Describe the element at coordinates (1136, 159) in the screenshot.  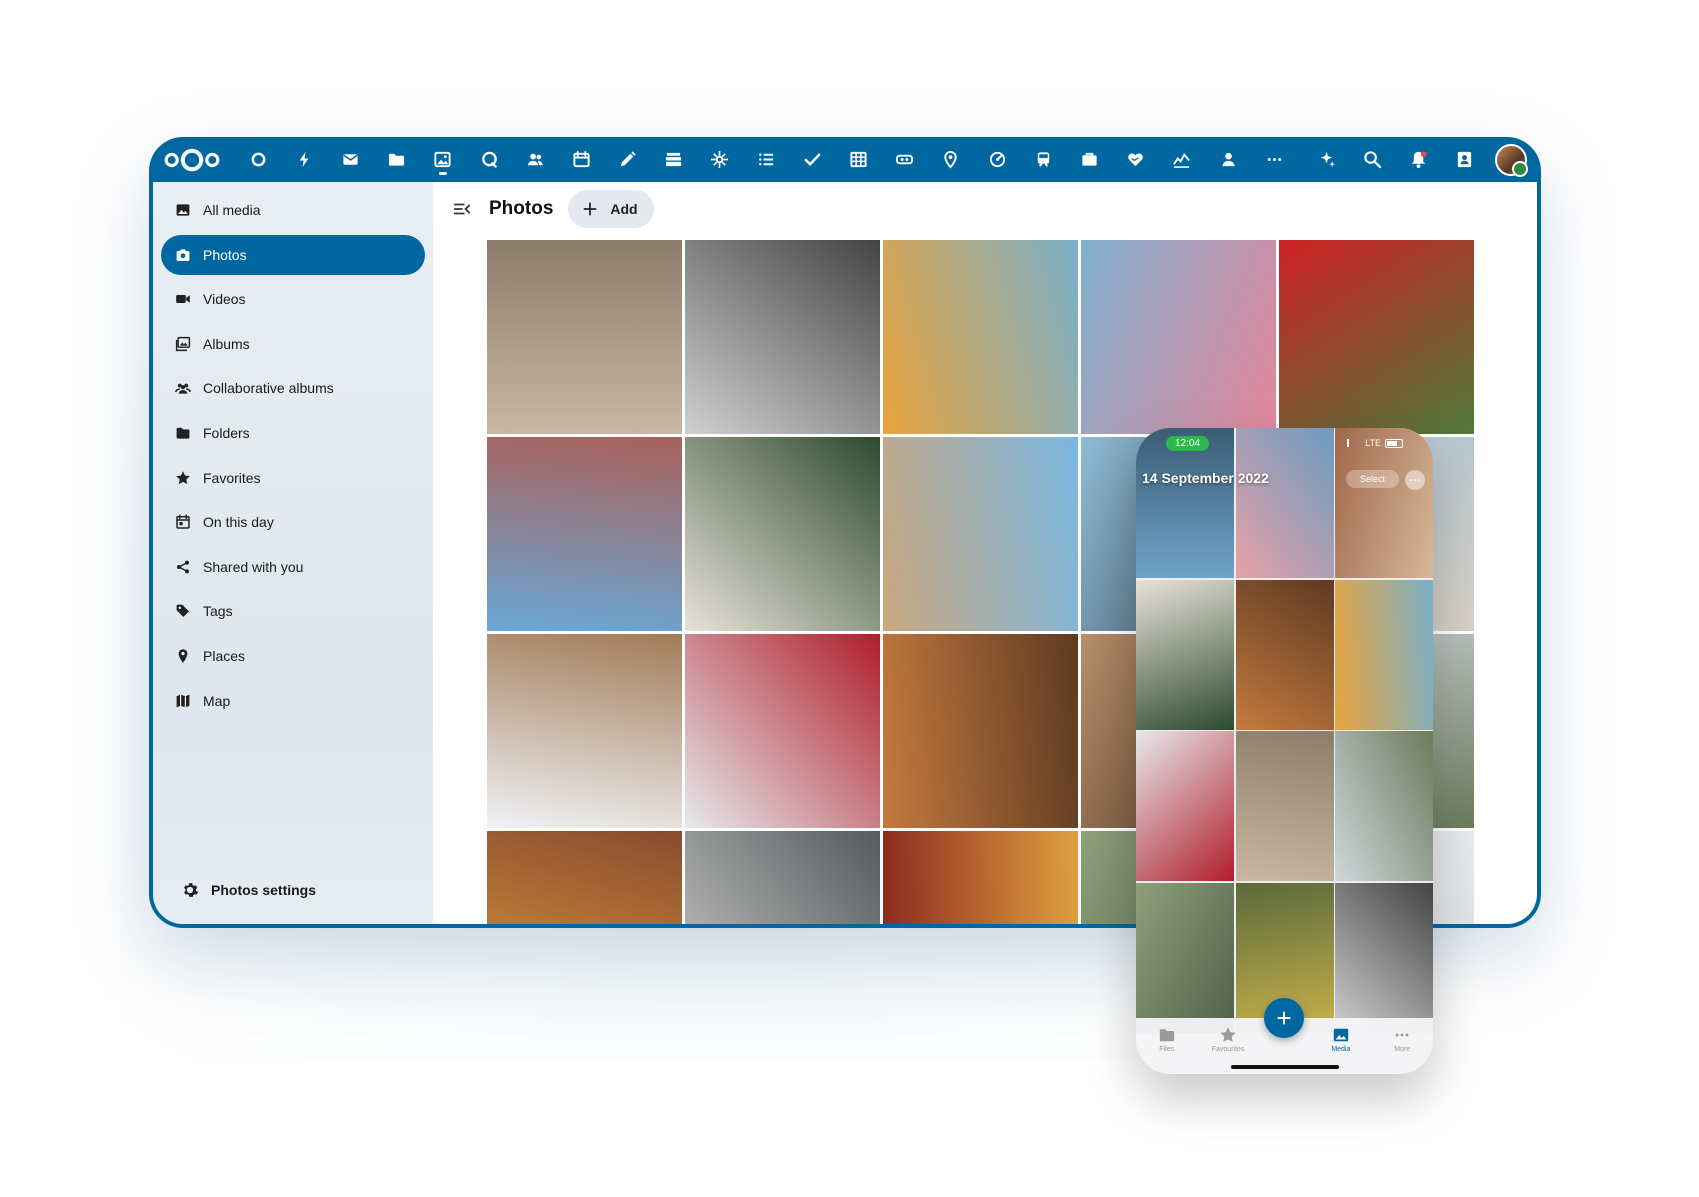
I see `app-donate-icon` at that location.